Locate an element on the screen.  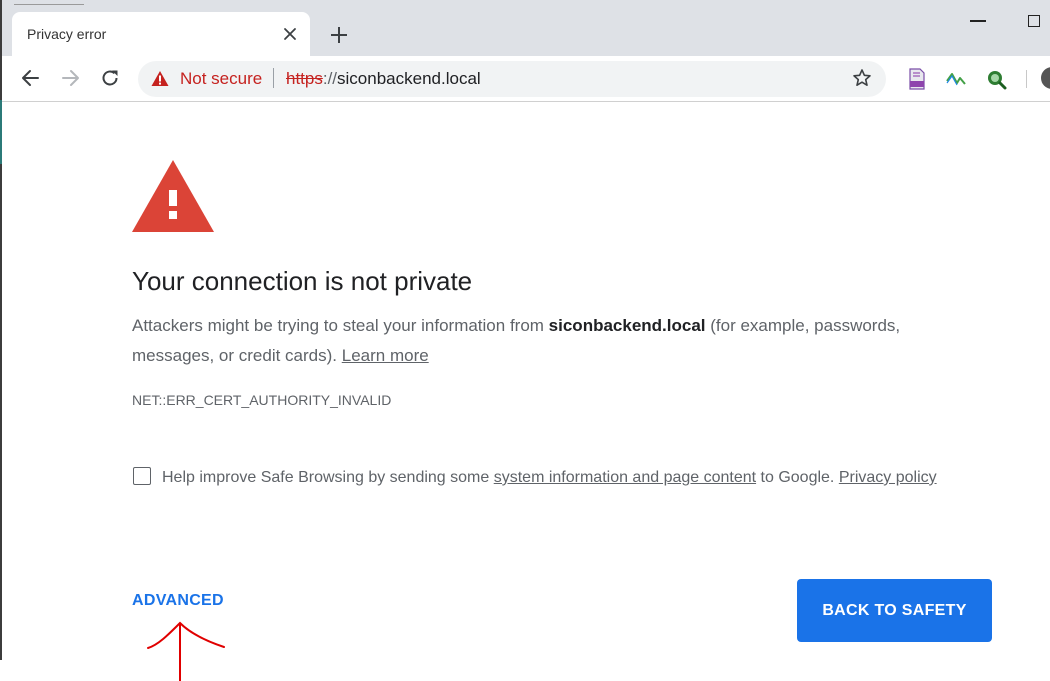
safe-browsing-text-middle: to Google. is located at coordinates (797, 477).